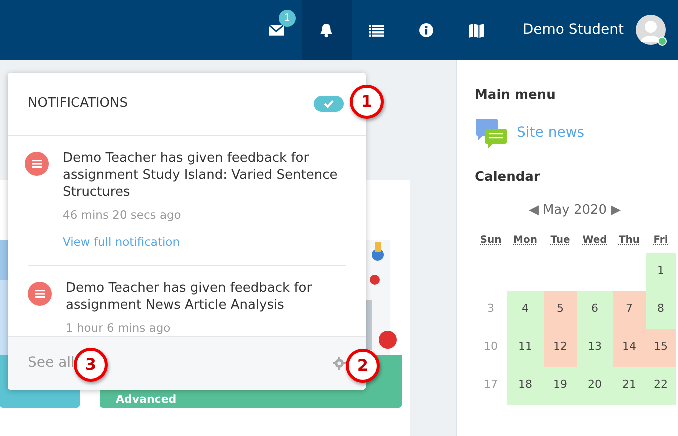 This screenshot has height=436, width=678. I want to click on check-icon, so click(329, 104).